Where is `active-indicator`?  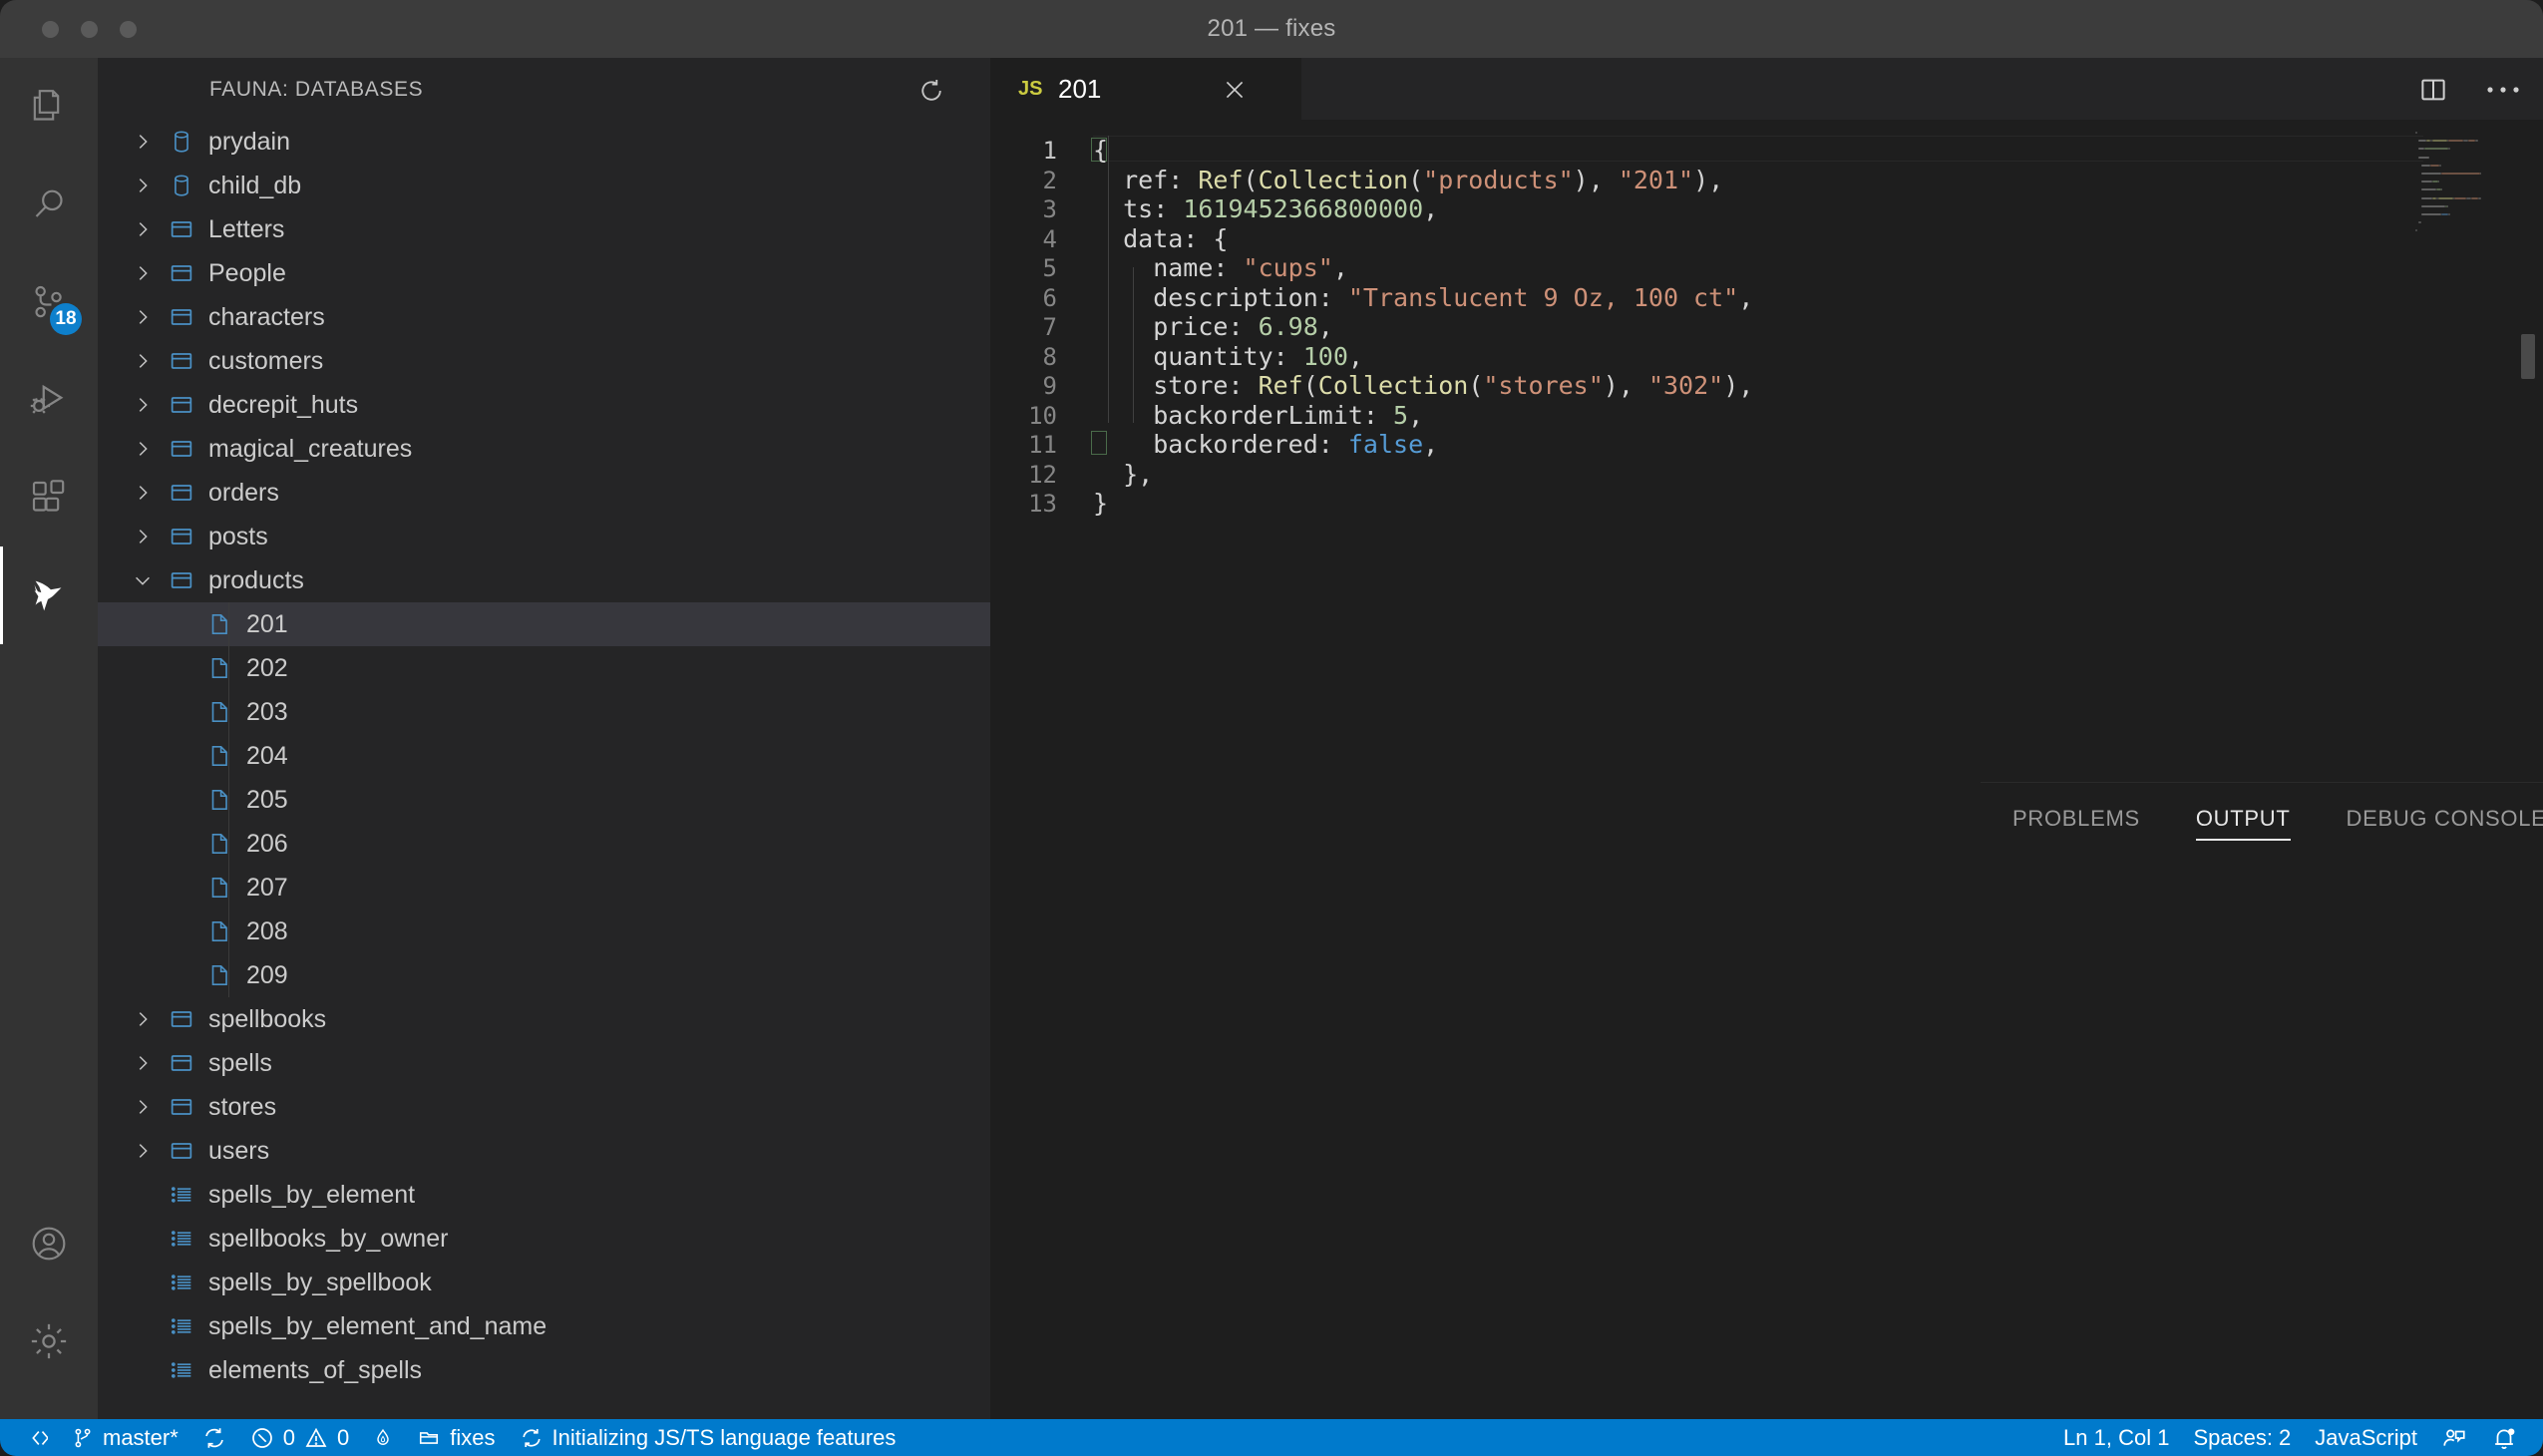 active-indicator is located at coordinates (1, 595).